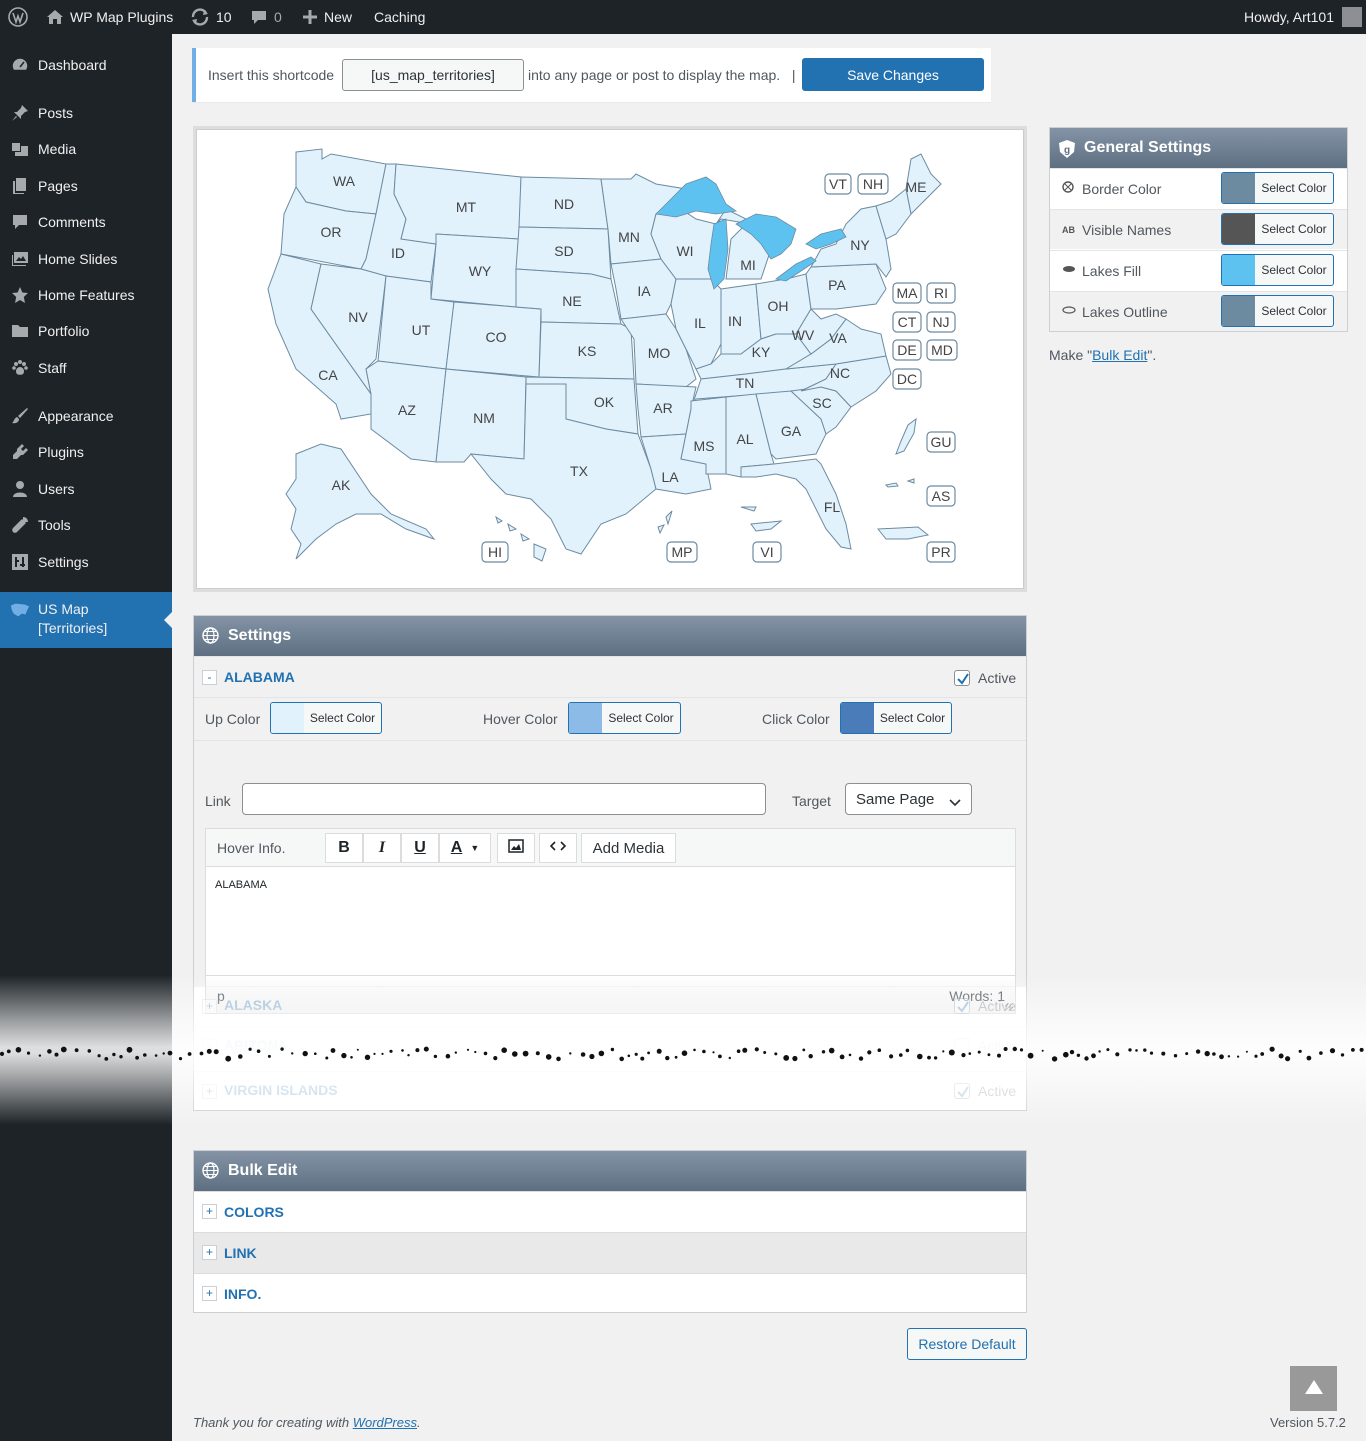  Describe the element at coordinates (86, 295) in the screenshot. I see `menu-item-home-features: Home Features` at that location.